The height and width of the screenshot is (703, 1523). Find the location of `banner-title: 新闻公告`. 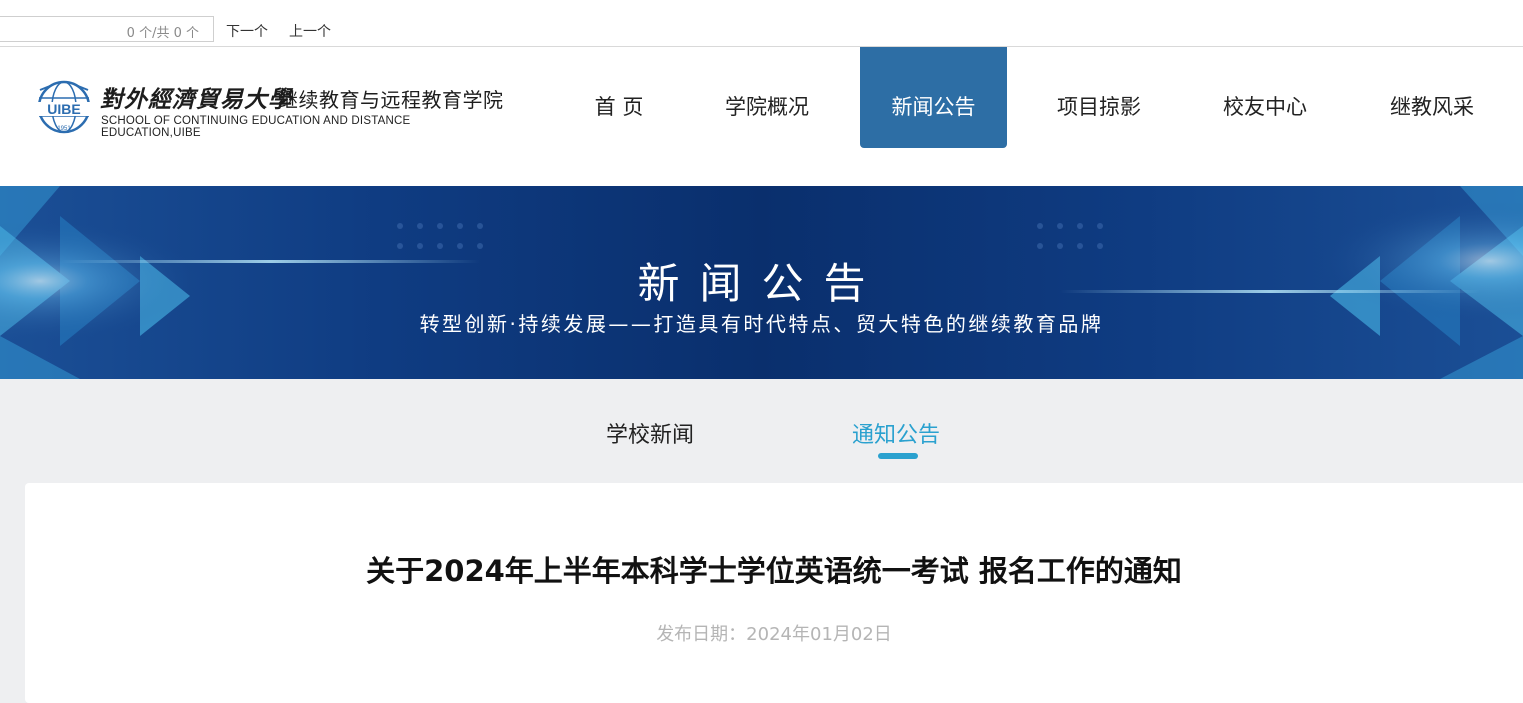

banner-title: 新闻公告 is located at coordinates (761, 283).